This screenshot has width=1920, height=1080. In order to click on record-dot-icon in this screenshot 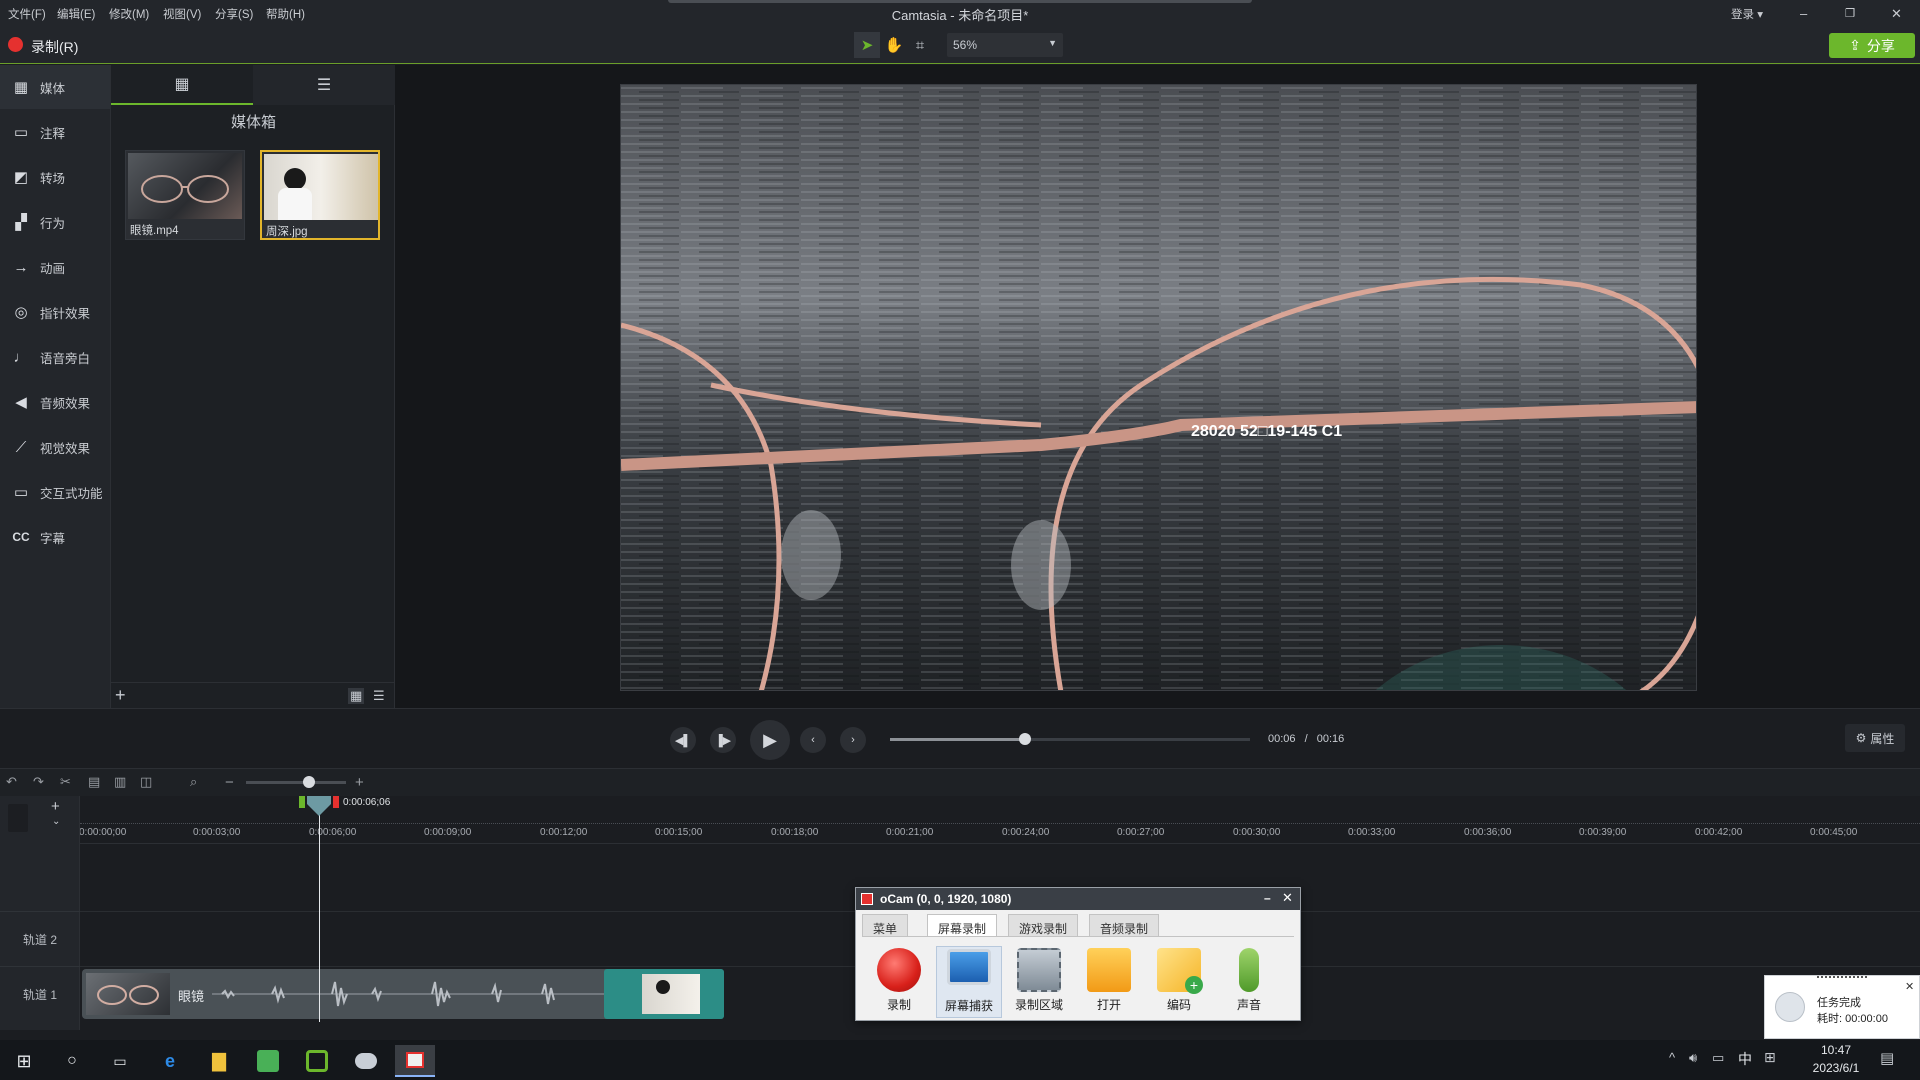, I will do `click(15, 44)`.